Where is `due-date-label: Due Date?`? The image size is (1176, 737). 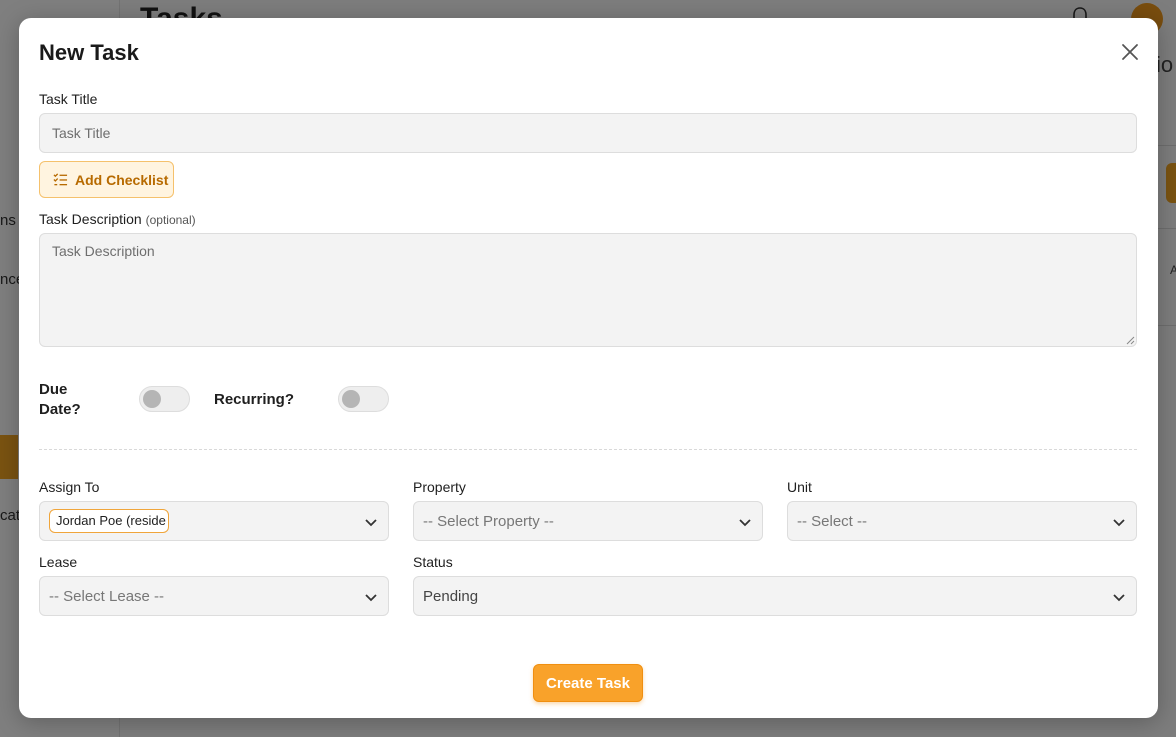 due-date-label: Due Date? is located at coordinates (60, 400).